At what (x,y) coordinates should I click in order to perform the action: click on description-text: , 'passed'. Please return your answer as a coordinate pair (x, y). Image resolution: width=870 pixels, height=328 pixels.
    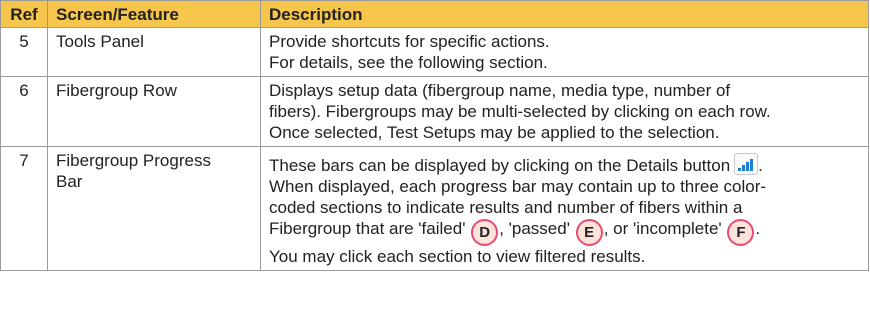
    Looking at the image, I should click on (534, 228).